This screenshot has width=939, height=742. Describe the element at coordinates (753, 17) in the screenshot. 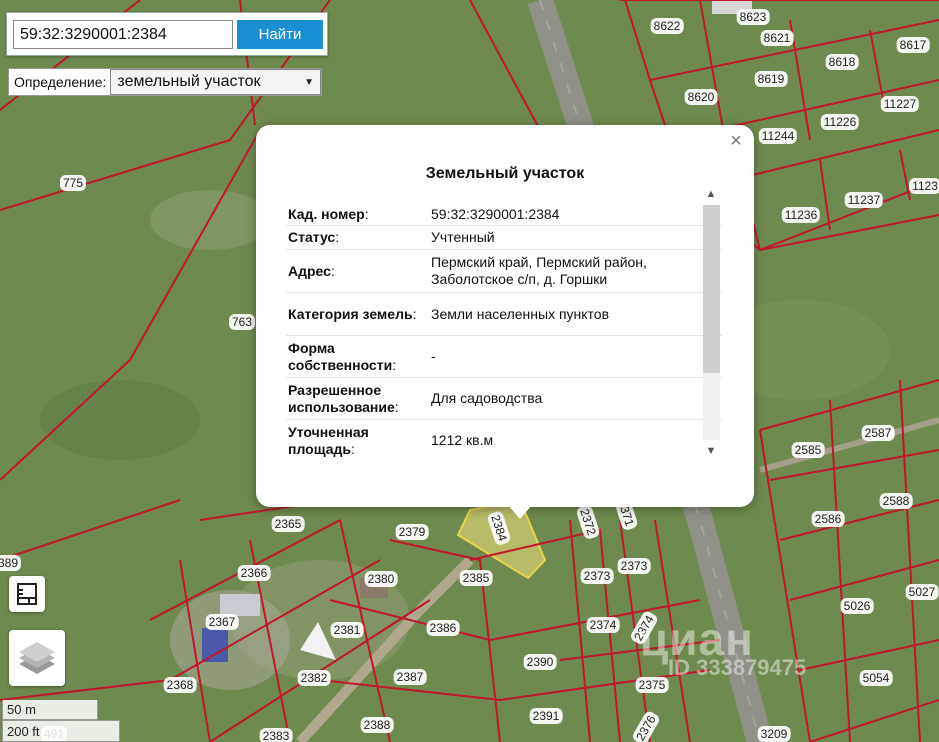

I see `parcel-label: 8623` at that location.